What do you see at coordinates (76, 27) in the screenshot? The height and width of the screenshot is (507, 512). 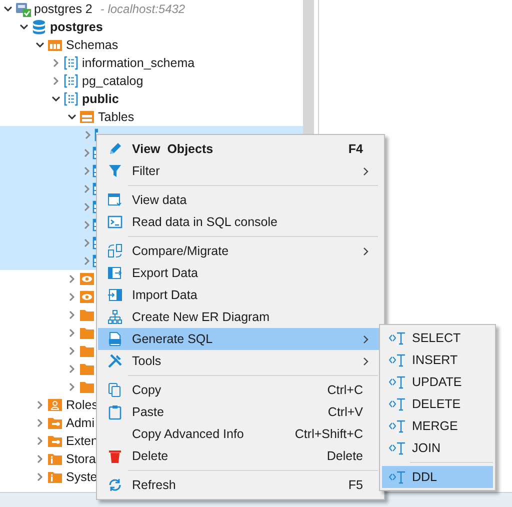 I see `tree-item-label: postgres` at bounding box center [76, 27].